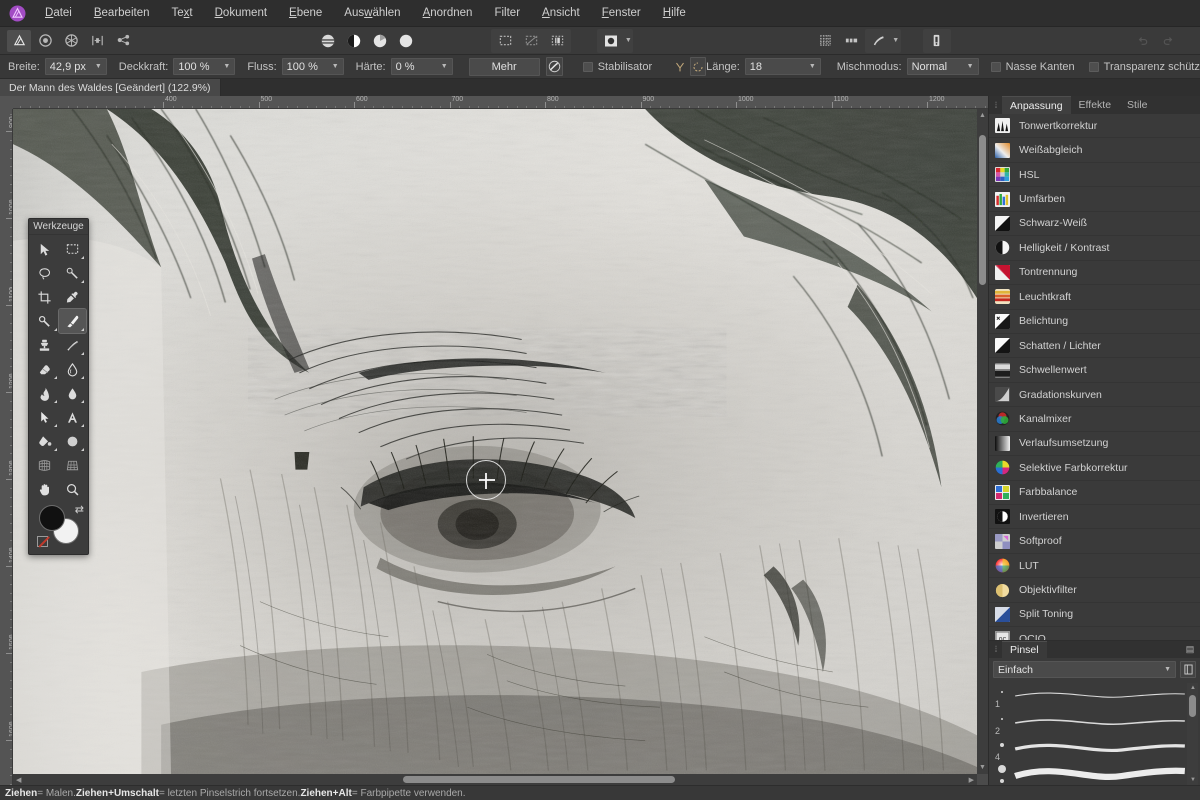 Image resolution: width=1200 pixels, height=800 pixels. Describe the element at coordinates (1032, 67) in the screenshot. I see `wet-edges-checkbox: Nasse Kanten` at that location.